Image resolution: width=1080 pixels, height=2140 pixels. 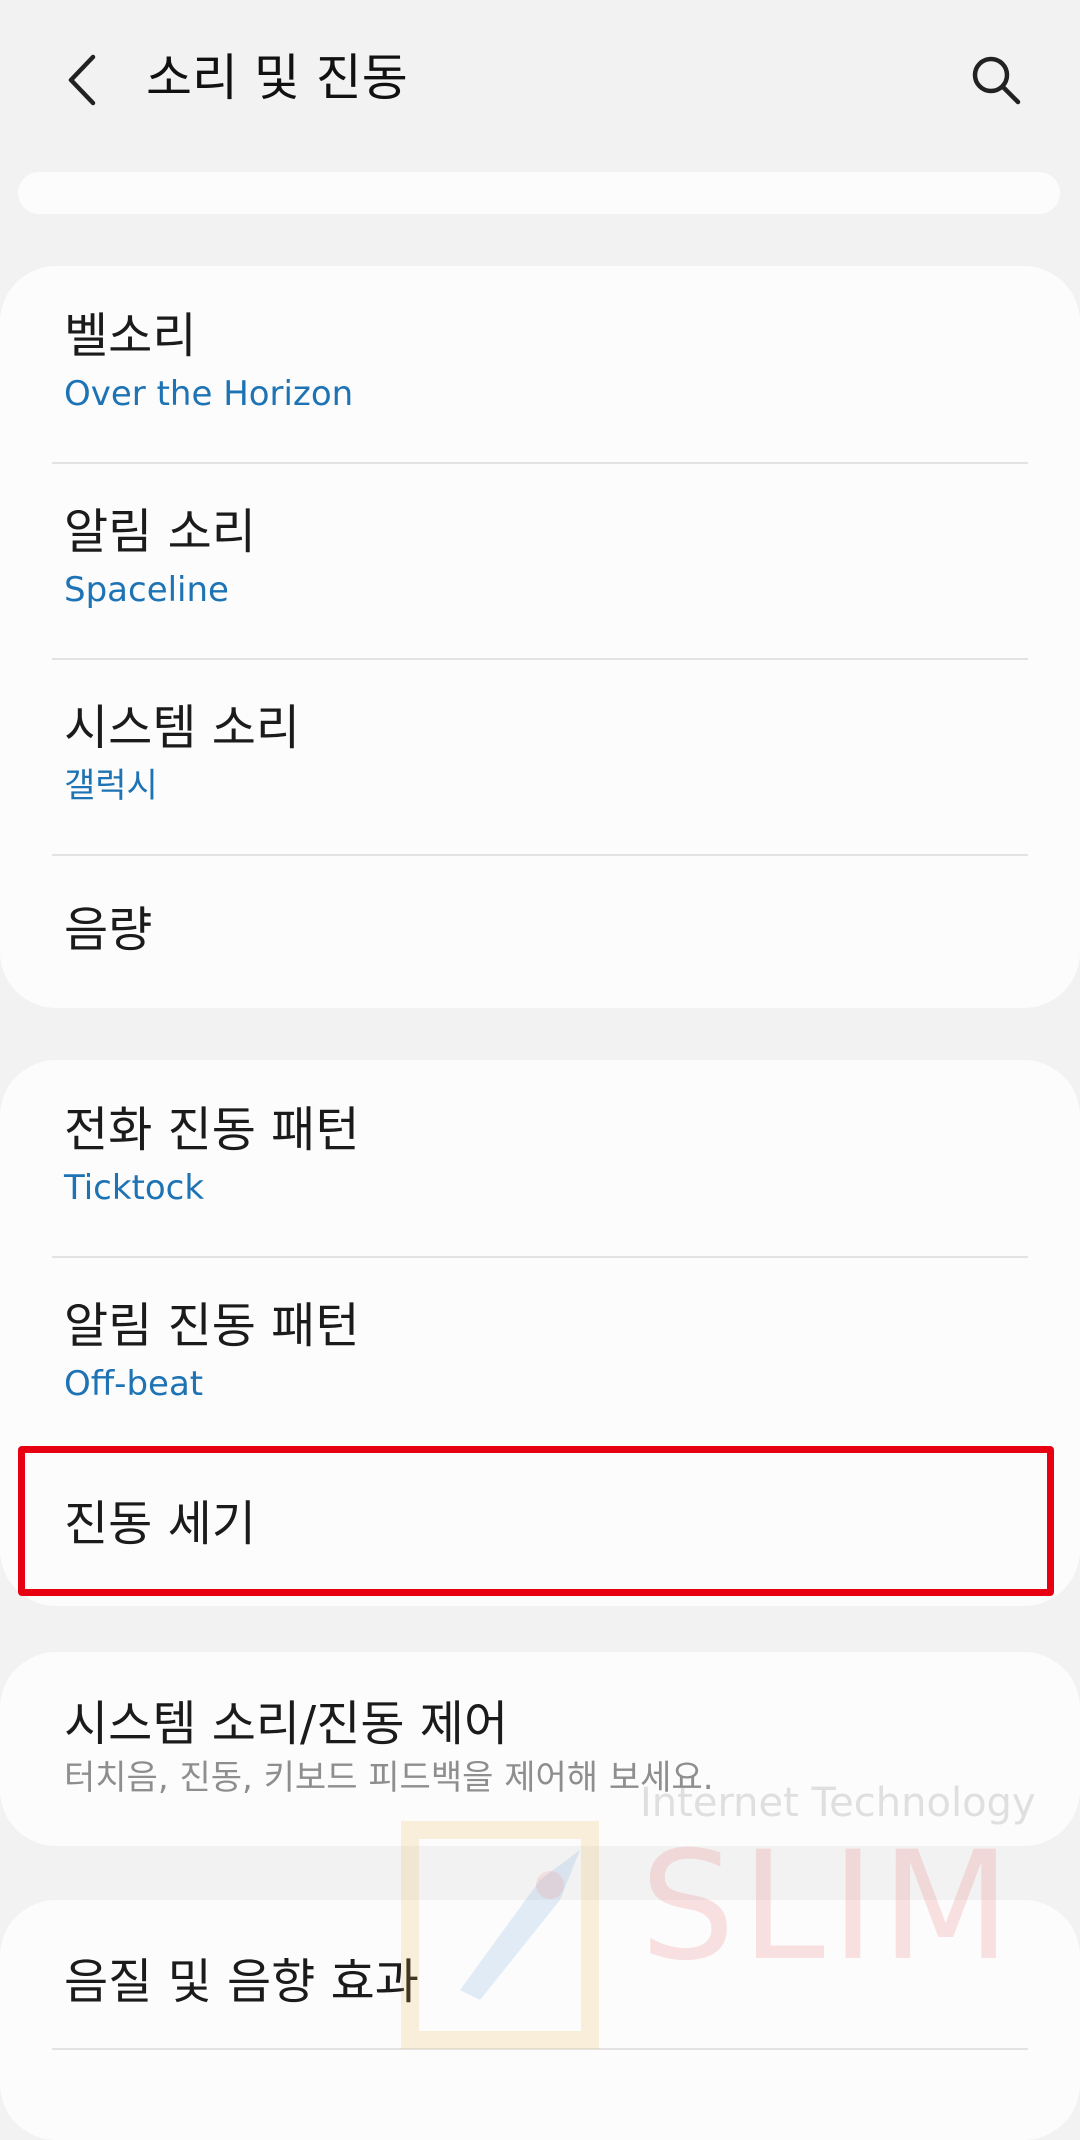 What do you see at coordinates (134, 1188) in the screenshot?
I see `item-subtitle: Ticktock` at bounding box center [134, 1188].